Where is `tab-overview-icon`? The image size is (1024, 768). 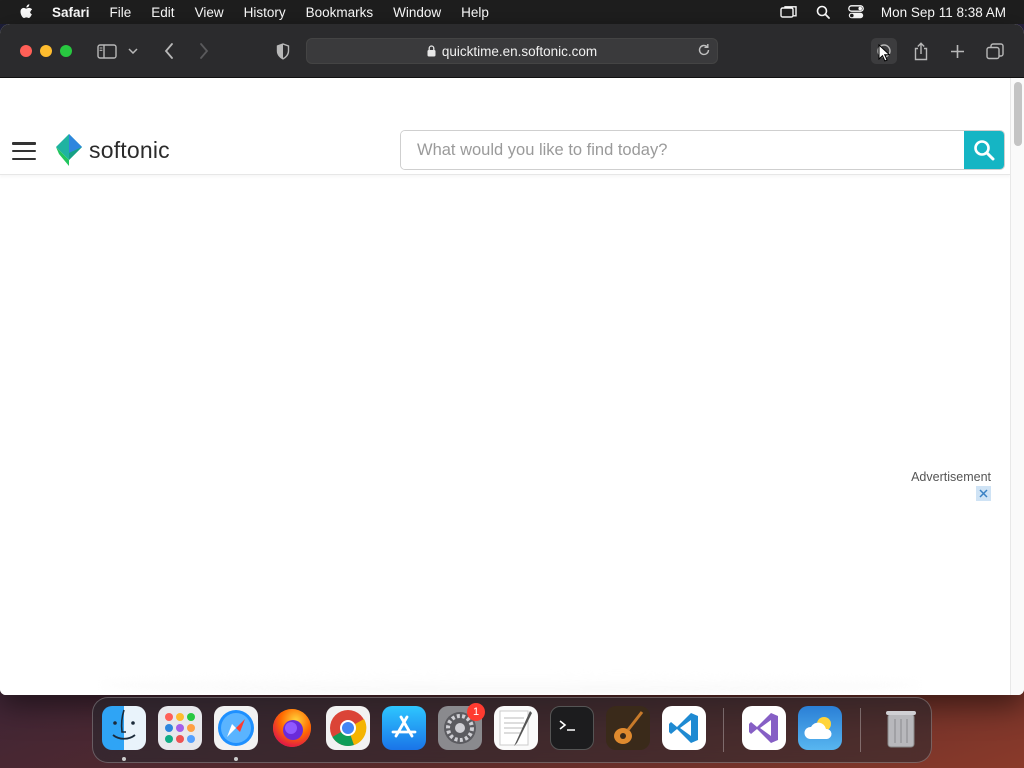 tab-overview-icon is located at coordinates (995, 51).